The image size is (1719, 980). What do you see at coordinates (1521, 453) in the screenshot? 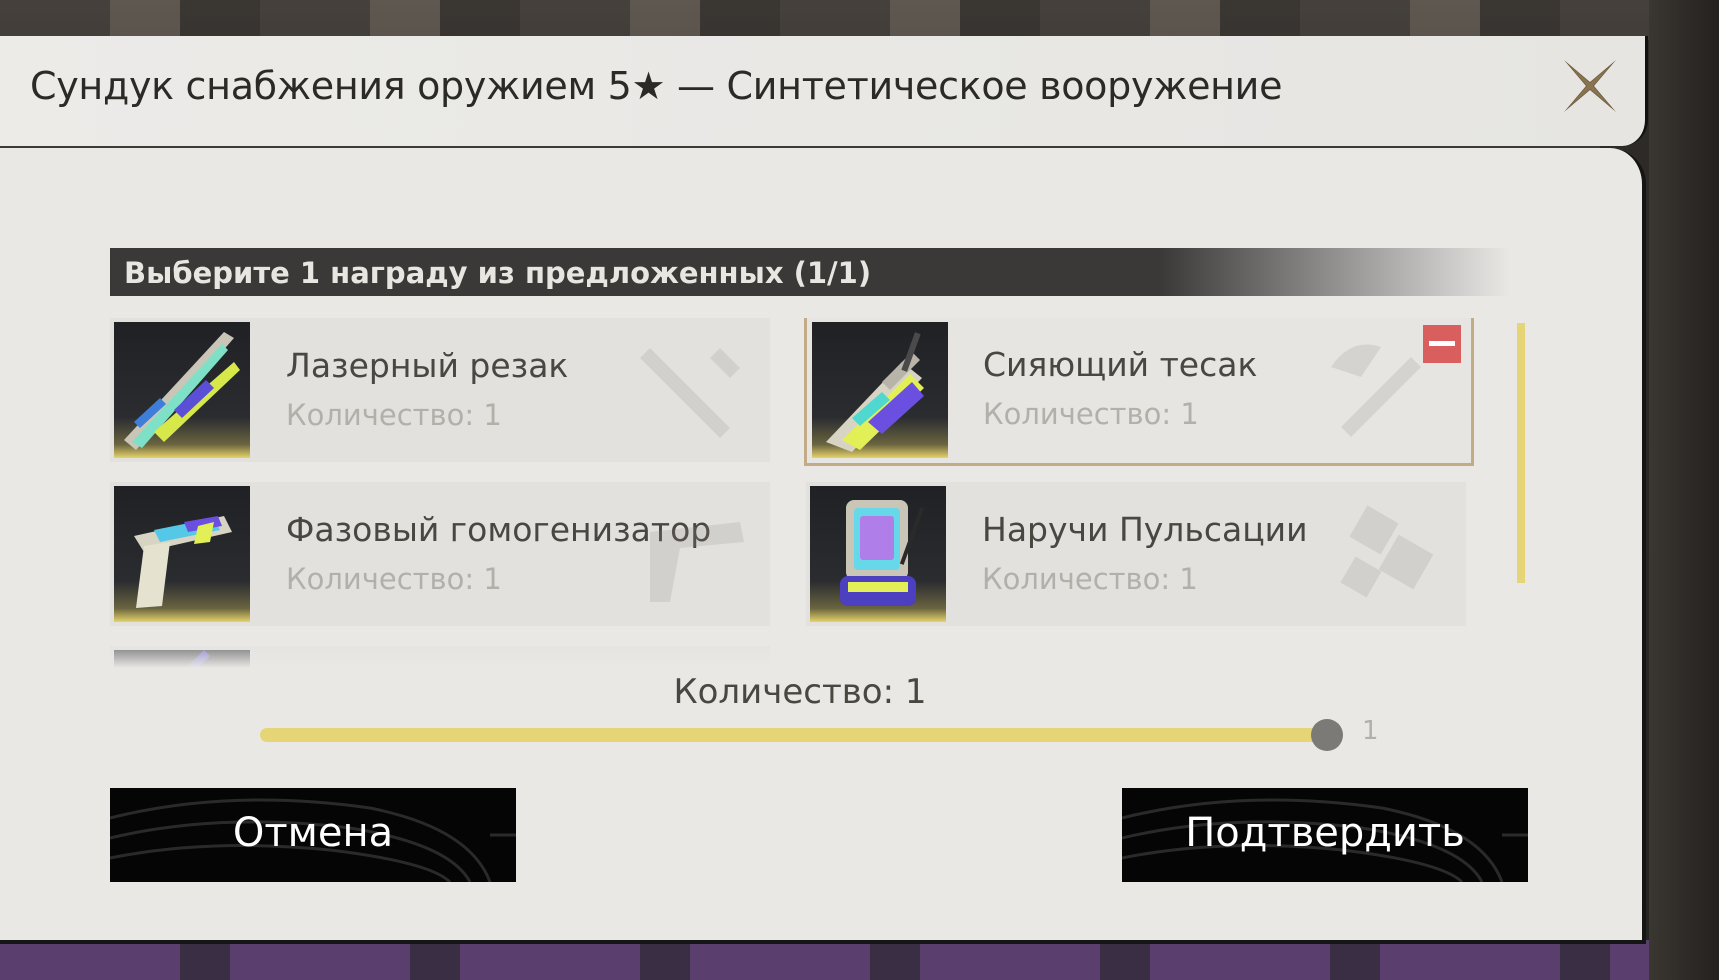
I see `list-scrollbar` at bounding box center [1521, 453].